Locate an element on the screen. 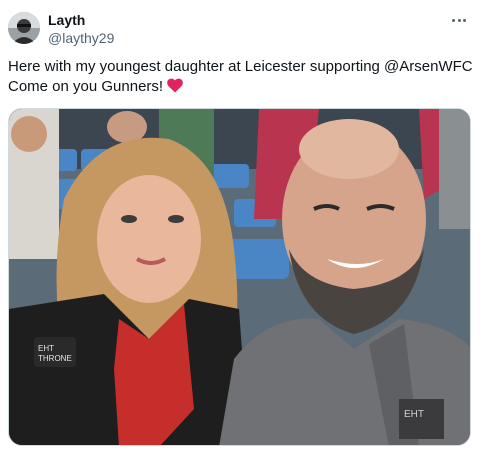 This screenshot has height=452, width=483. red-heart-icon is located at coordinates (175, 85).